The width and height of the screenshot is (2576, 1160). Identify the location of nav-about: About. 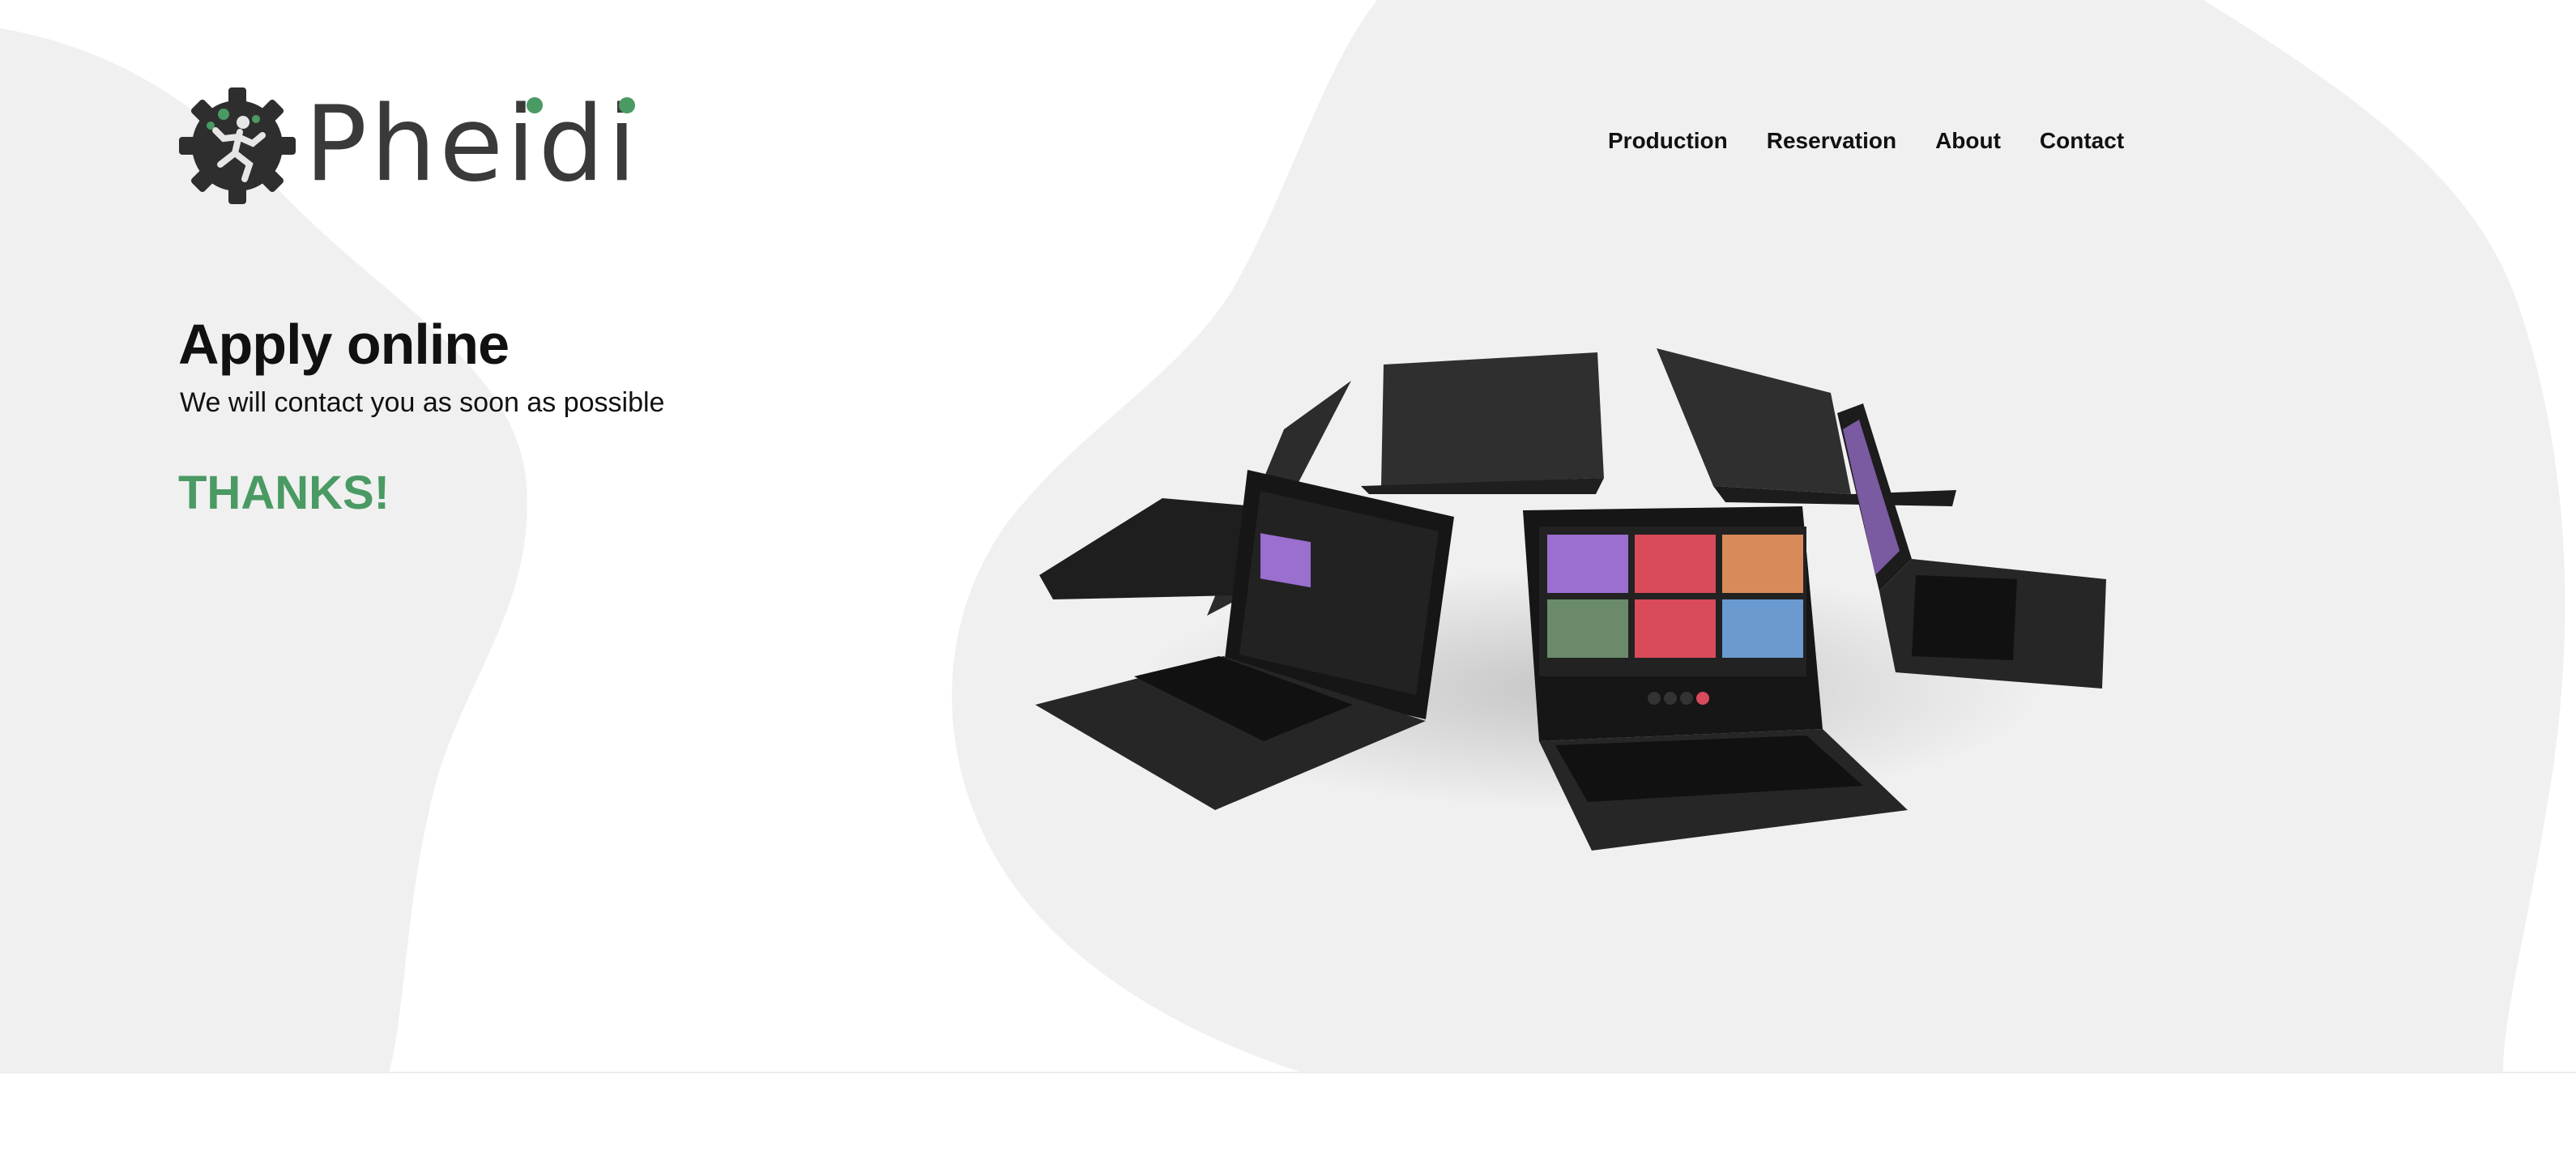
(1968, 141).